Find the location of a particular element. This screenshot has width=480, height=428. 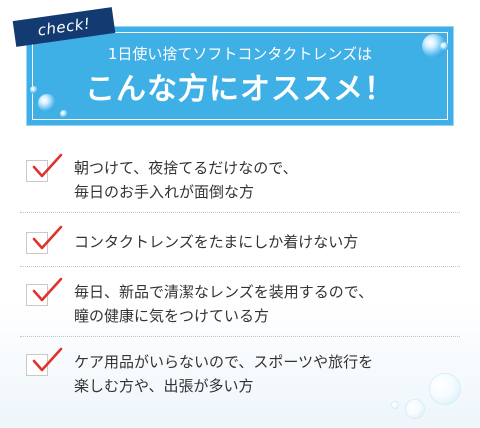

item-line: 楽しむ方や、出張が多い方 is located at coordinates (164, 386).